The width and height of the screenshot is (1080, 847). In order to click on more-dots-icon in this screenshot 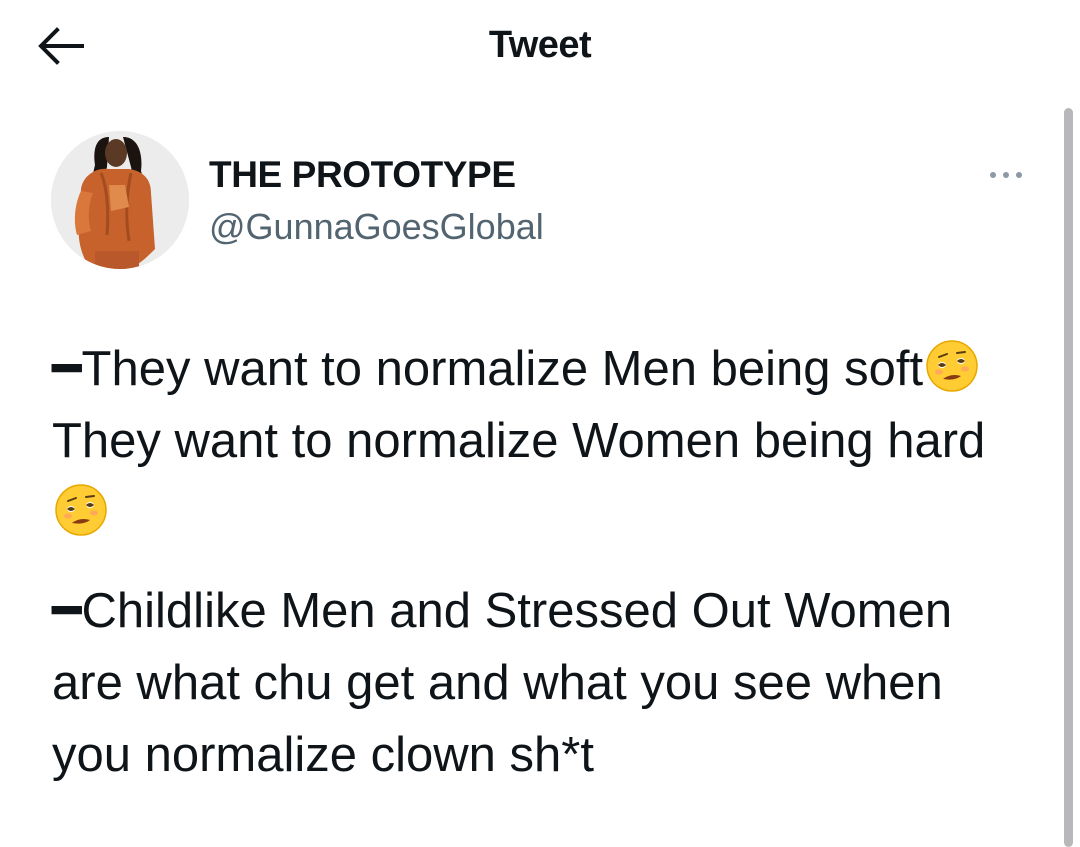, I will do `click(1006, 175)`.